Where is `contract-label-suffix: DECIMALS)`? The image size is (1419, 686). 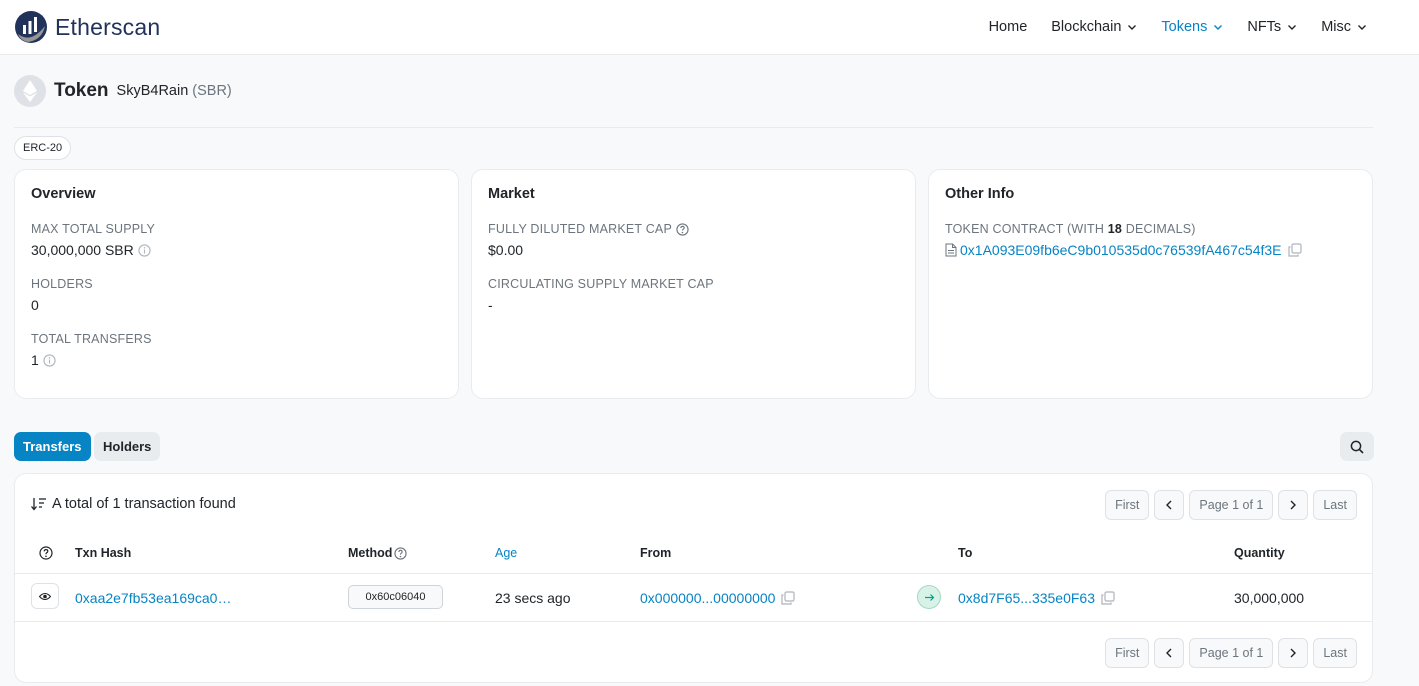
contract-label-suffix: DECIMALS) is located at coordinates (1159, 229).